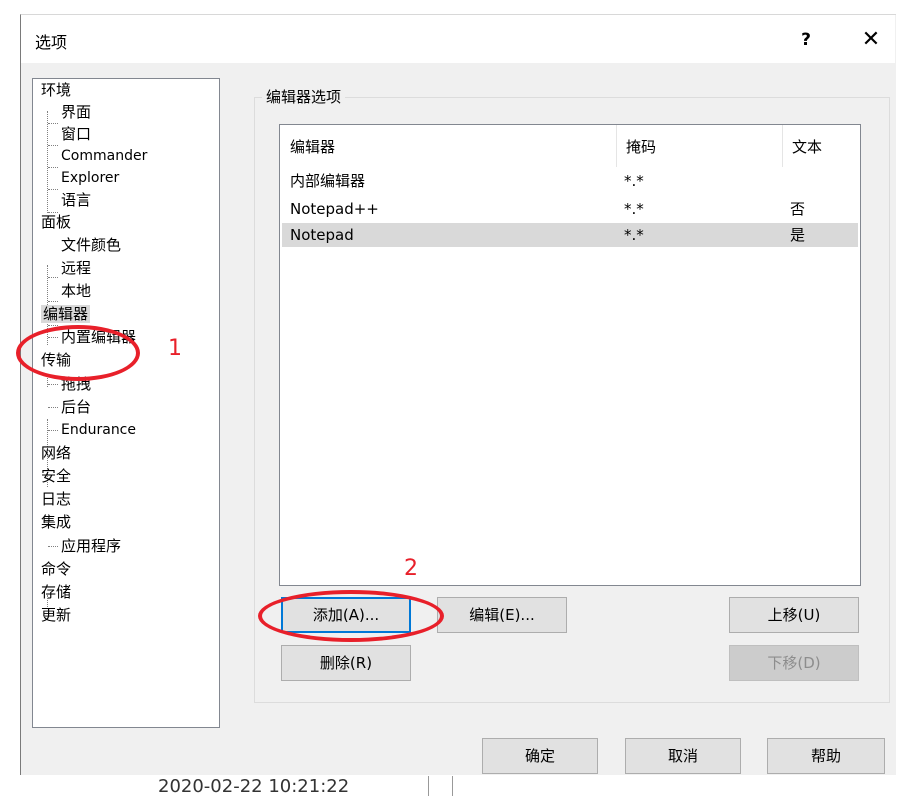  I want to click on tree-item-editors: 编辑器, so click(66, 314).